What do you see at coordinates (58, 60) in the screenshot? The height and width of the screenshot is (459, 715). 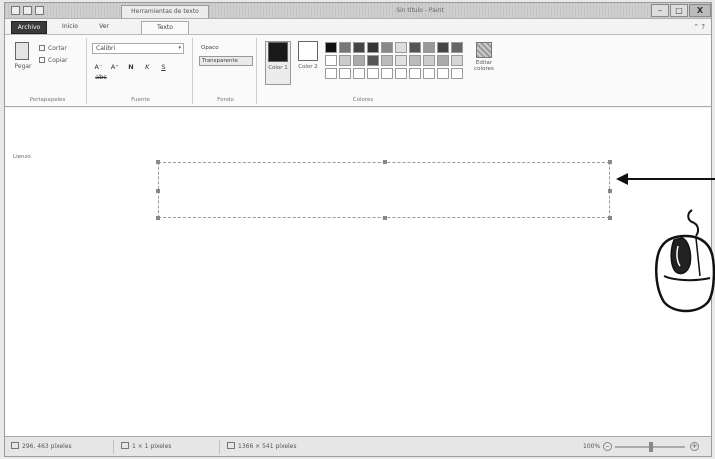 I see `copy-label: Copiar` at bounding box center [58, 60].